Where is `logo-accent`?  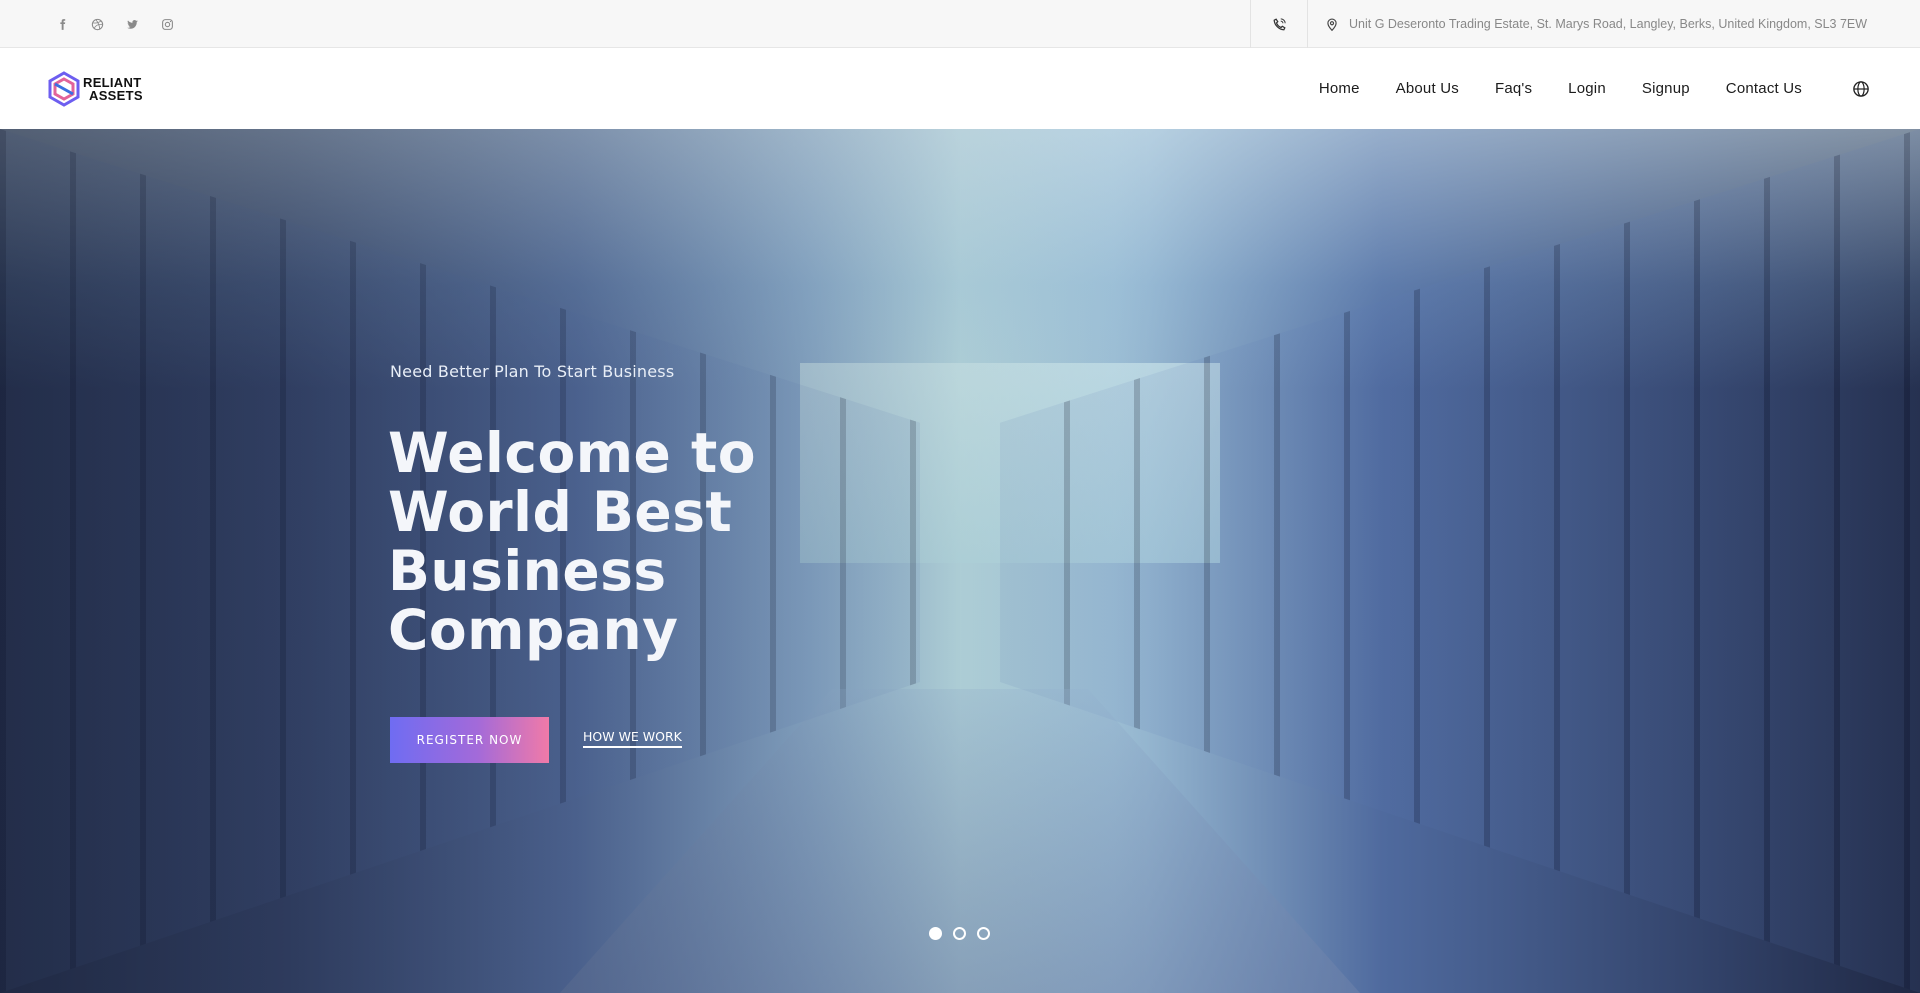
logo-accent is located at coordinates (152, 89).